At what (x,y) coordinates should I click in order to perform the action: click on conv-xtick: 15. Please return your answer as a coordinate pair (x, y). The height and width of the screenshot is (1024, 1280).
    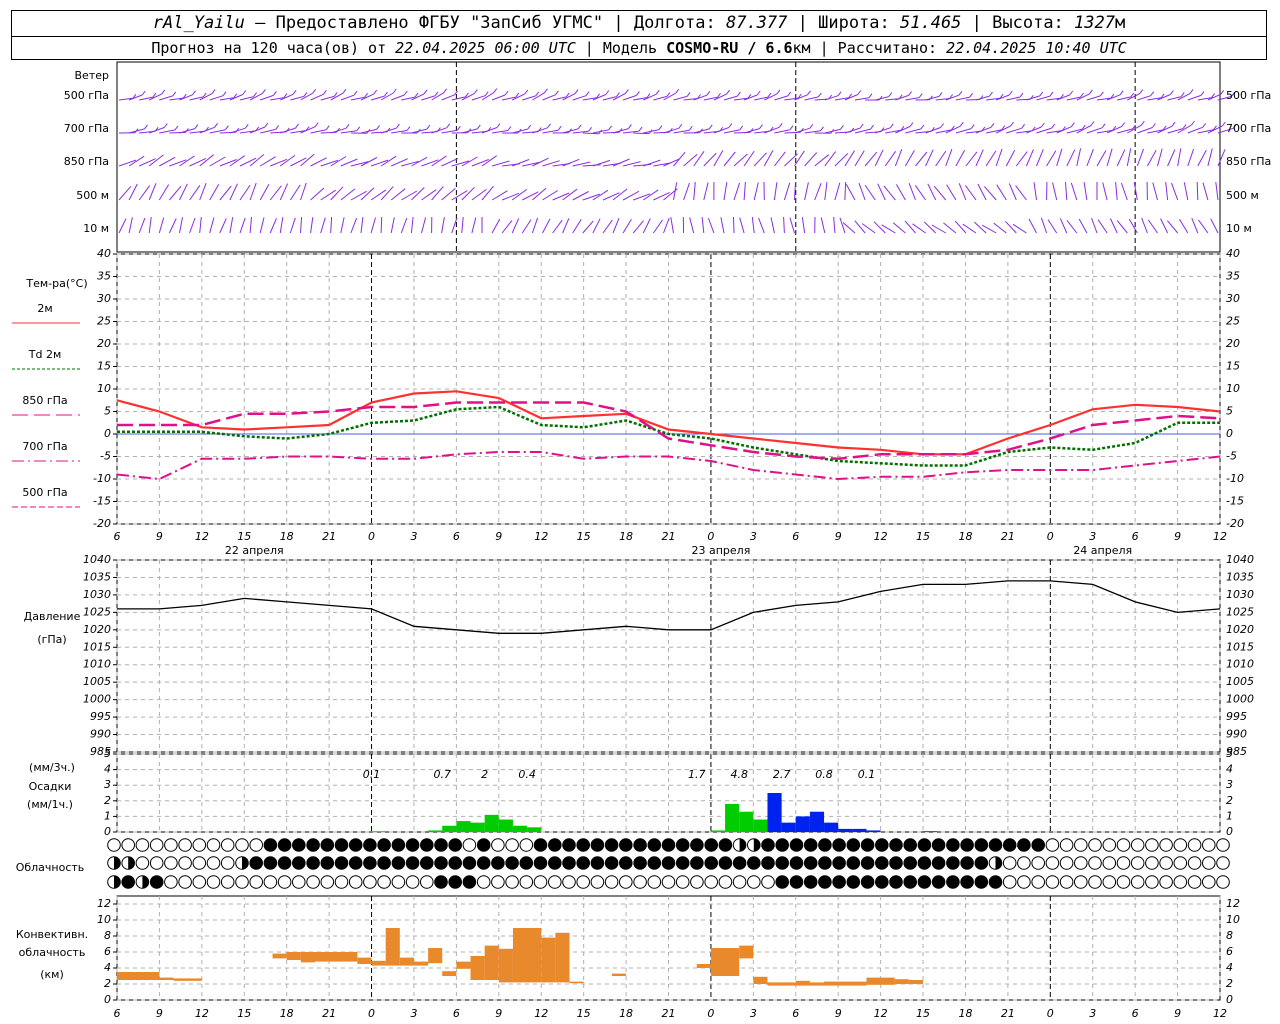
    Looking at the image, I should click on (923, 1013).